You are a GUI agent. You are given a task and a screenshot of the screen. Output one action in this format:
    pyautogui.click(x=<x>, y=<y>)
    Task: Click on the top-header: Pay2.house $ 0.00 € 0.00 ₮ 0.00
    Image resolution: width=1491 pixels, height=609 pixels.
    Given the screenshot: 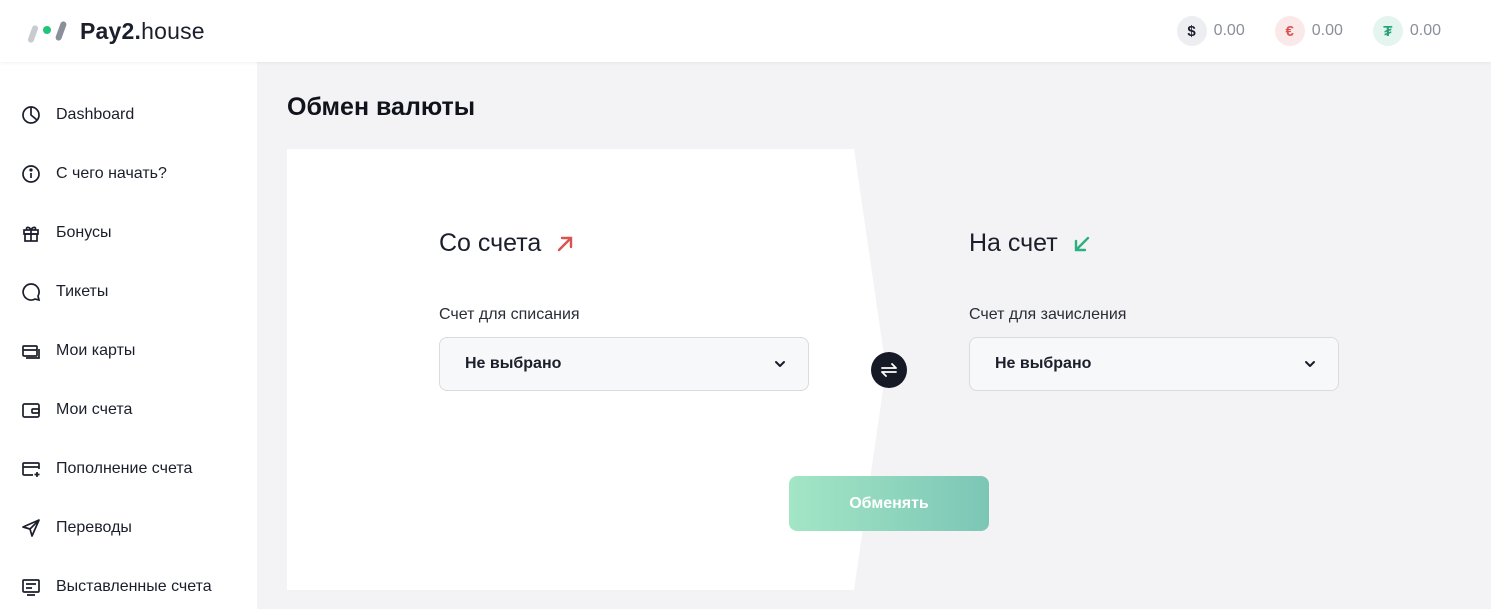 What is the action you would take?
    pyautogui.click(x=745, y=31)
    